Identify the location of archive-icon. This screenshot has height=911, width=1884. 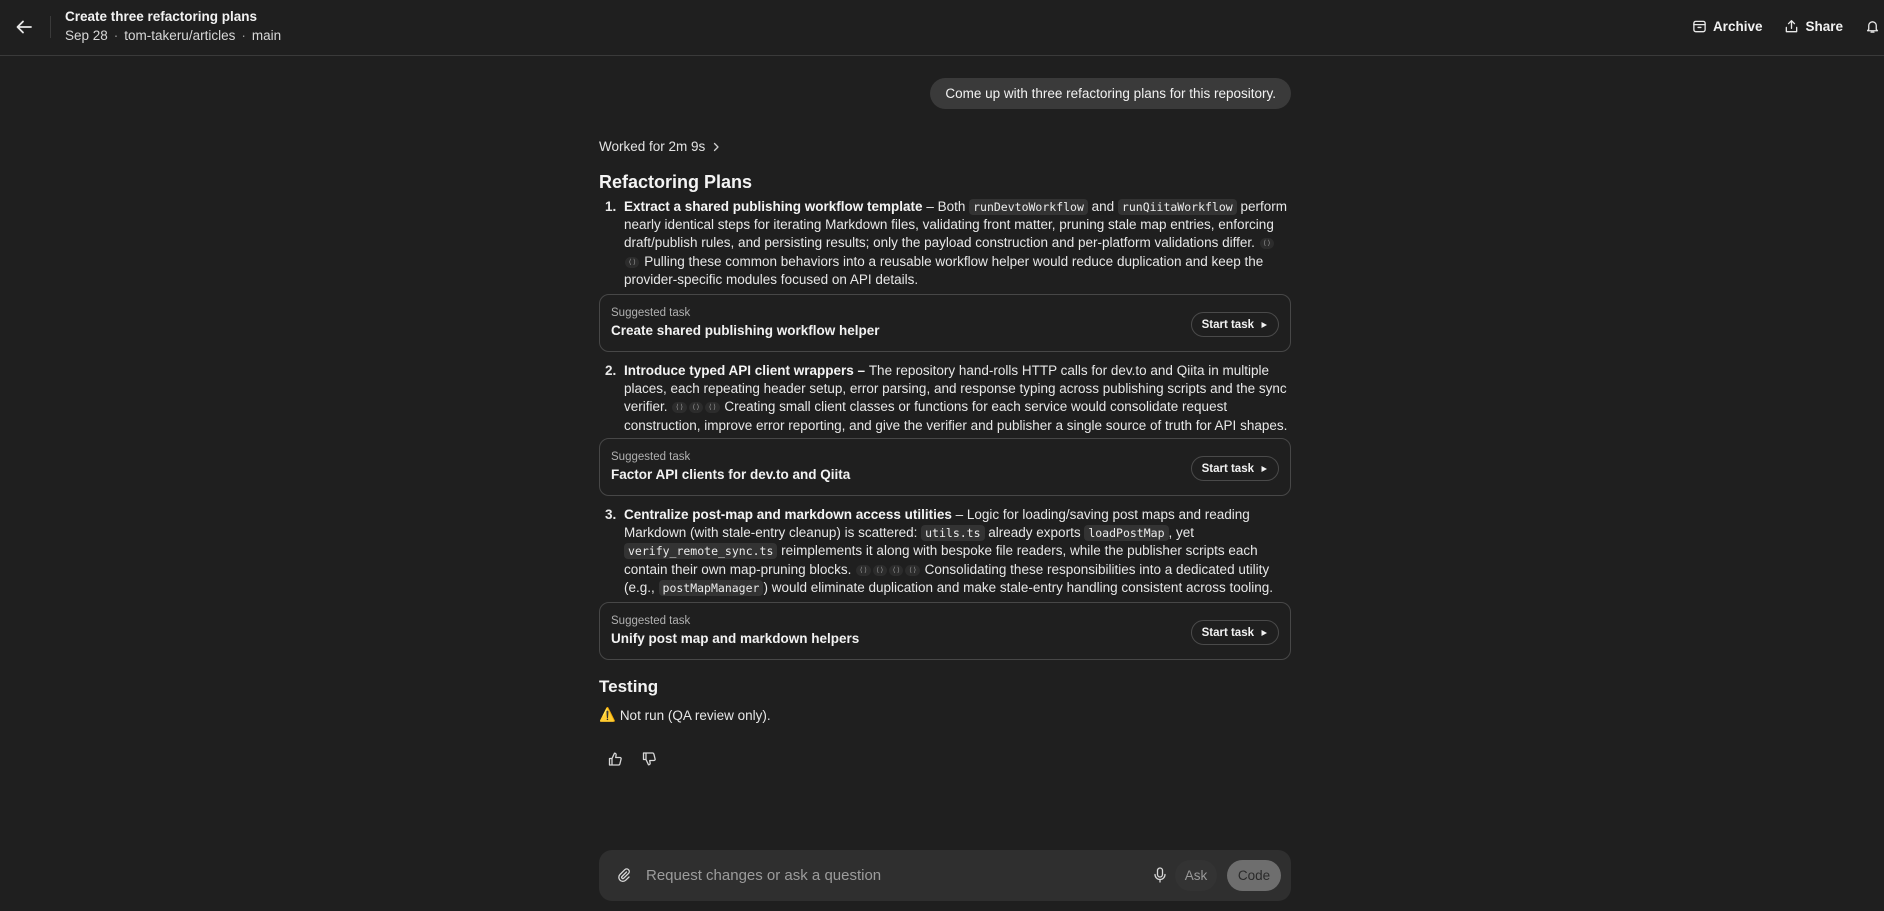
(1699, 26).